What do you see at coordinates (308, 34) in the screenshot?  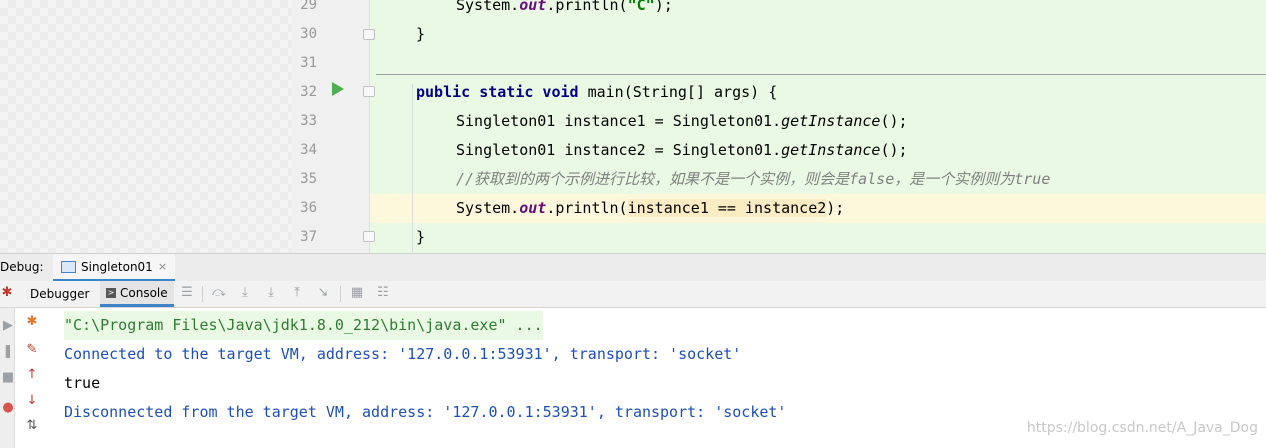 I see `line-number: 30` at bounding box center [308, 34].